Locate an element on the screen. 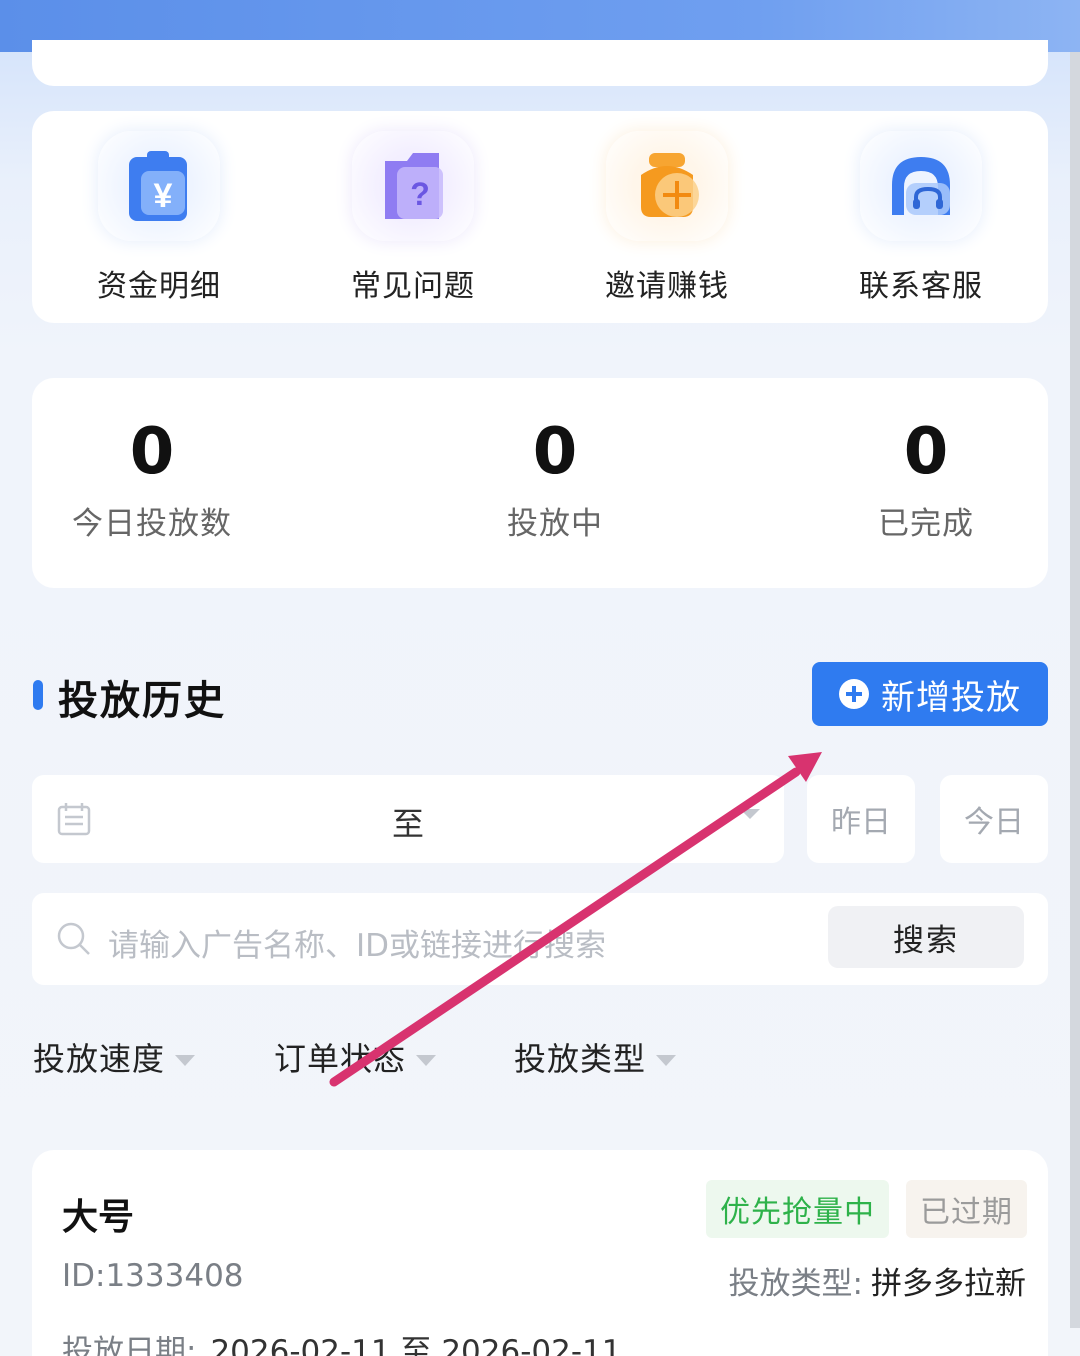 The image size is (1080, 1356). add-campaign-button: 新增投放 is located at coordinates (930, 694).